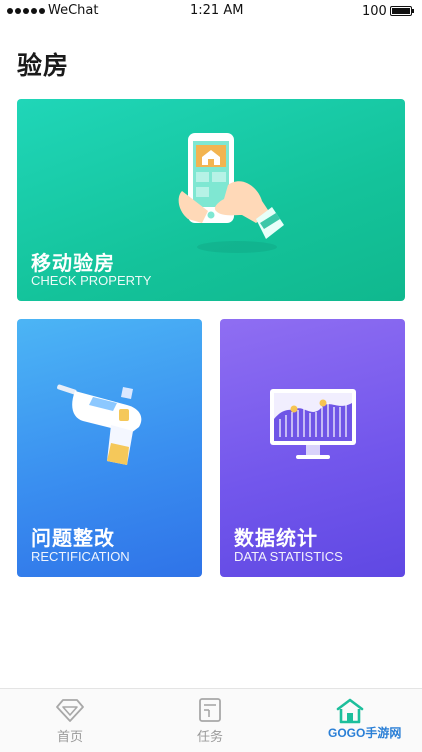 The image size is (422, 752). Describe the element at coordinates (374, 11) in the screenshot. I see `battery-level: 100` at that location.